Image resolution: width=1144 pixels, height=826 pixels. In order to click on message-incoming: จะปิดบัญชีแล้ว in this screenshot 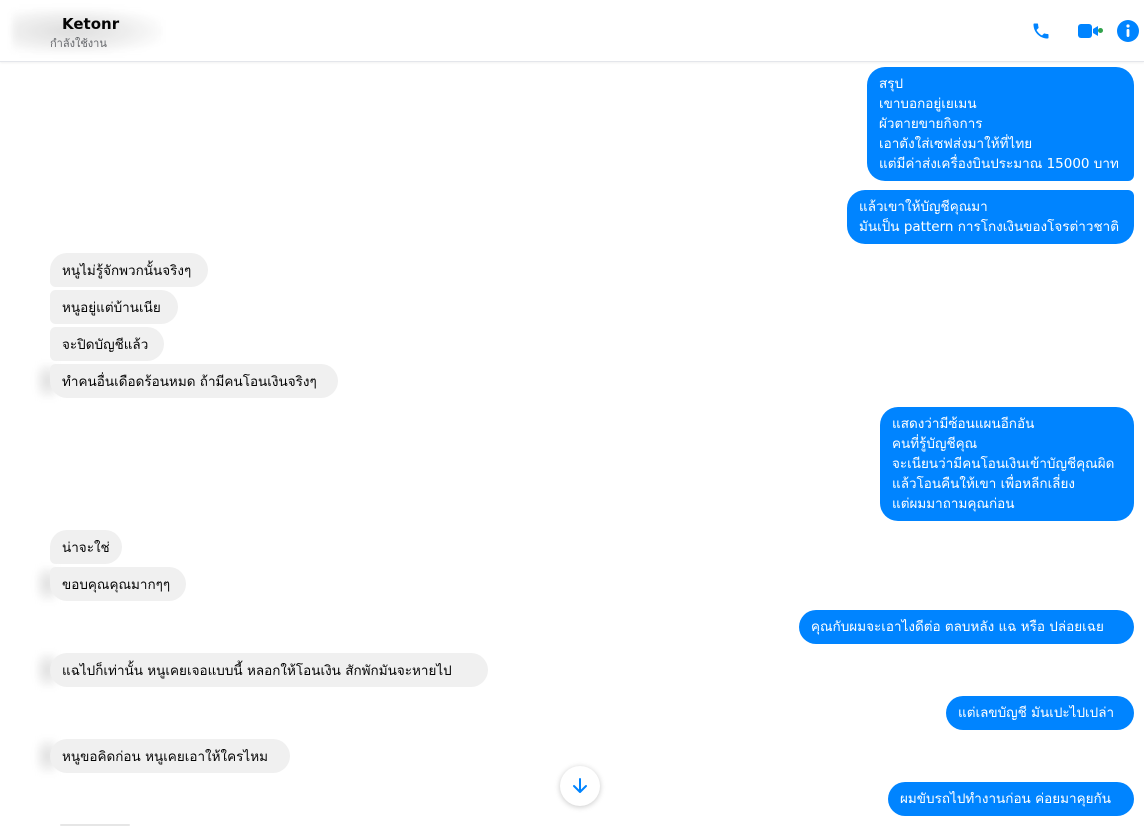, I will do `click(107, 344)`.